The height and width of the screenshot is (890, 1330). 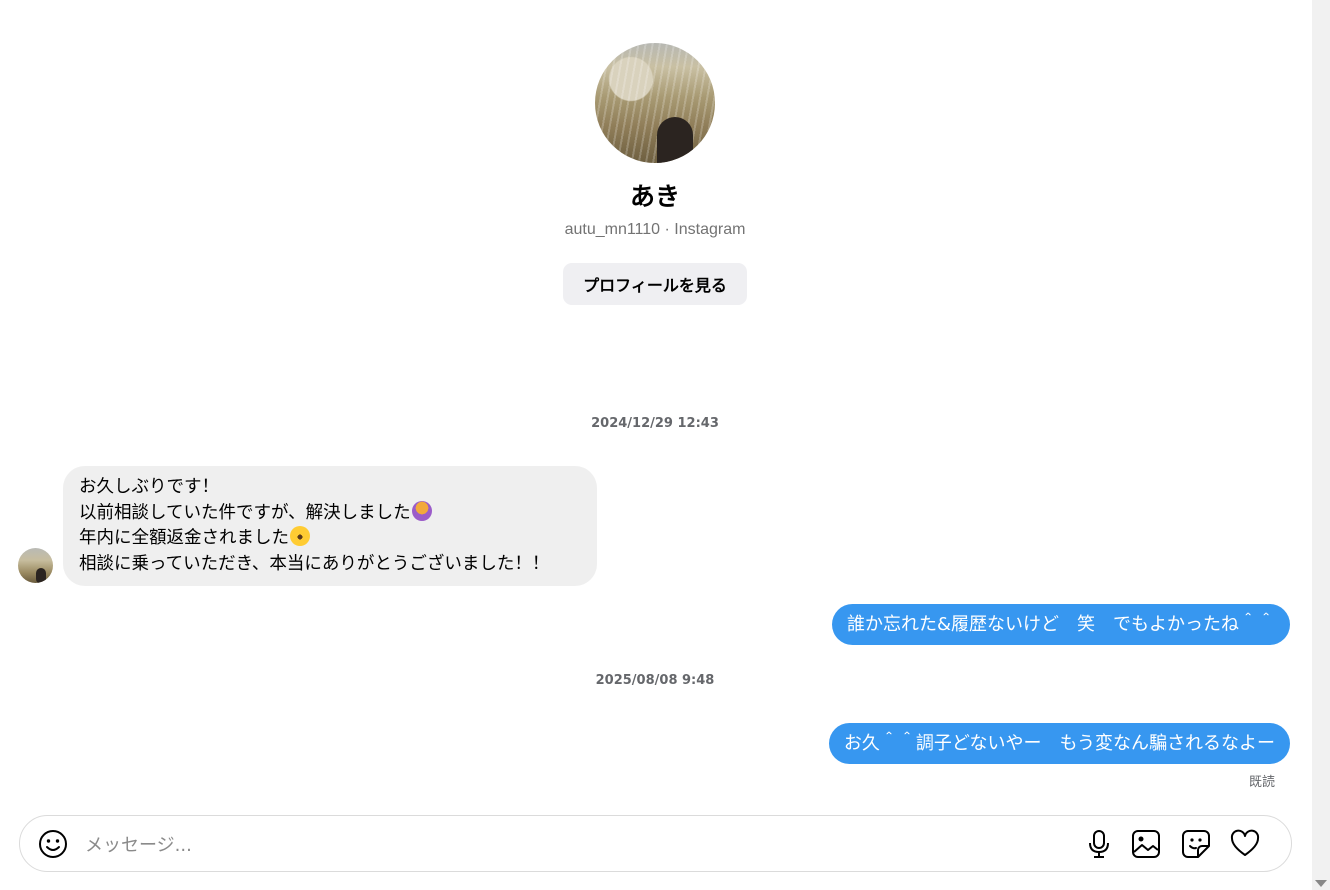 What do you see at coordinates (184, 538) in the screenshot?
I see `message-line: 年内に全額返金されました` at bounding box center [184, 538].